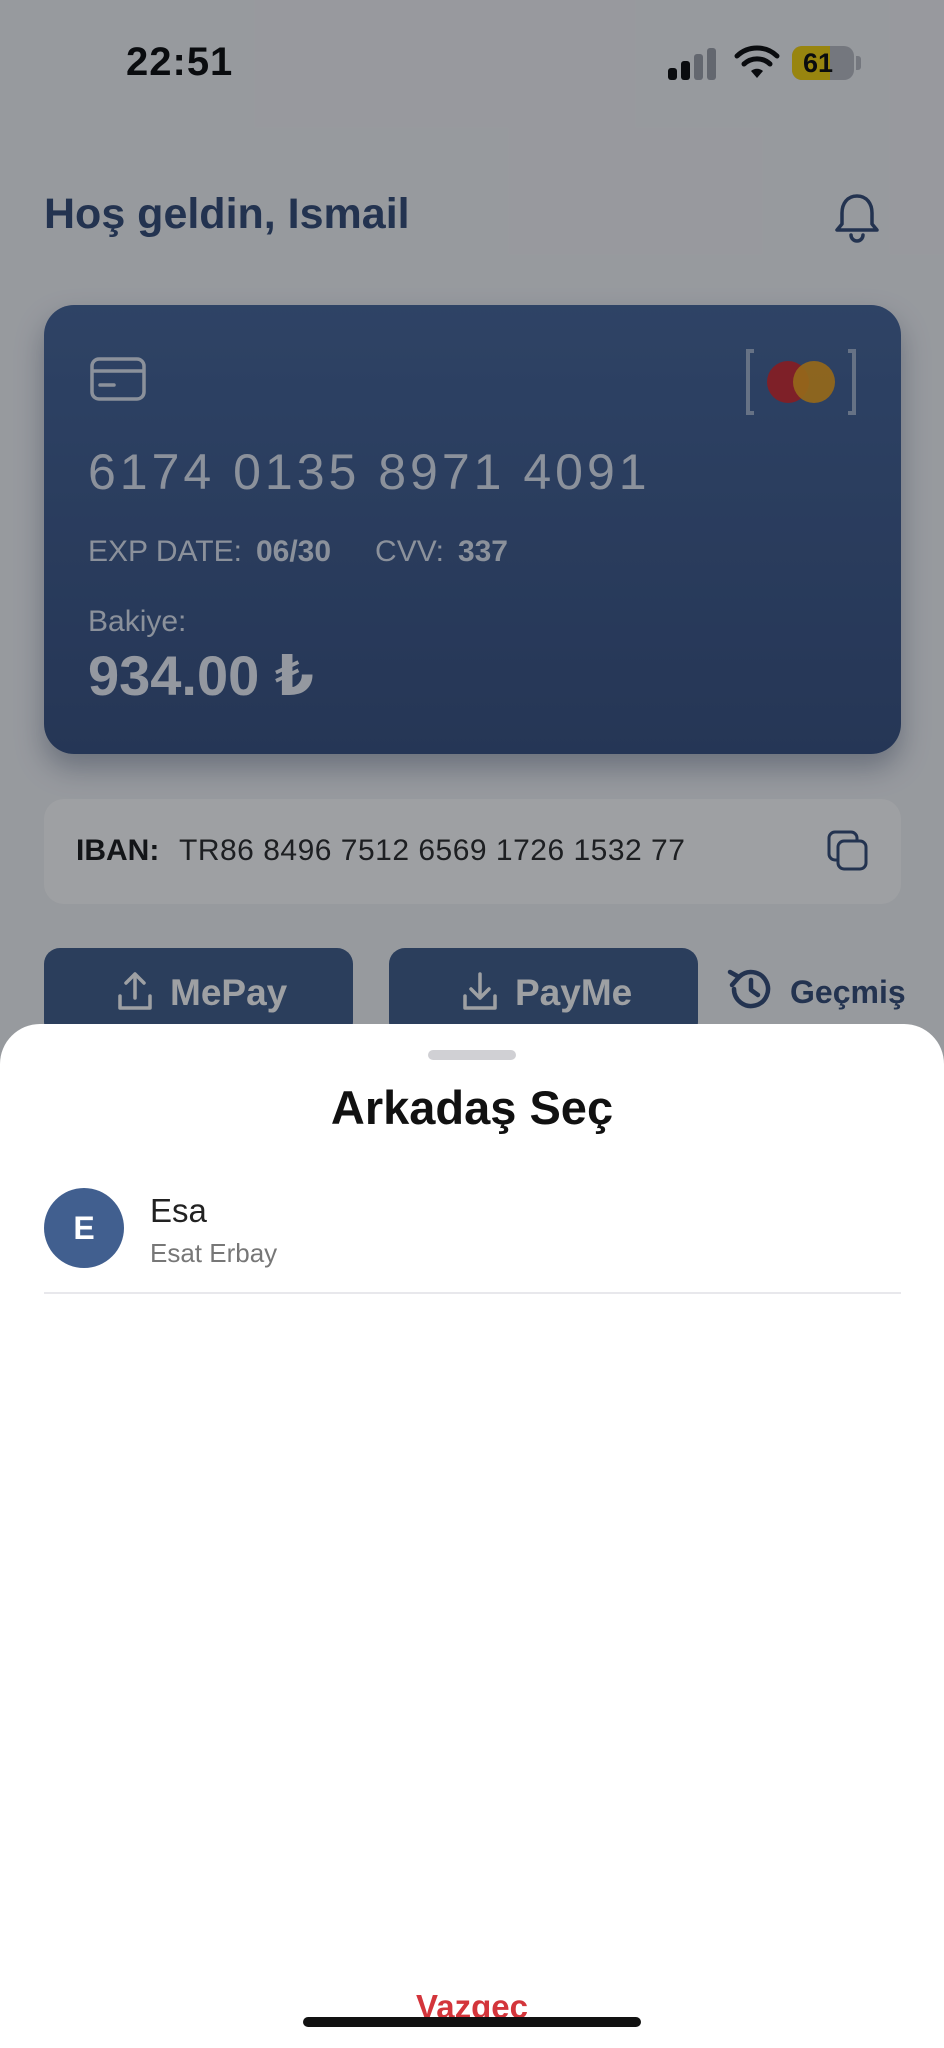 This screenshot has width=944, height=2048. Describe the element at coordinates (84, 1228) in the screenshot. I see `avatar: E` at that location.